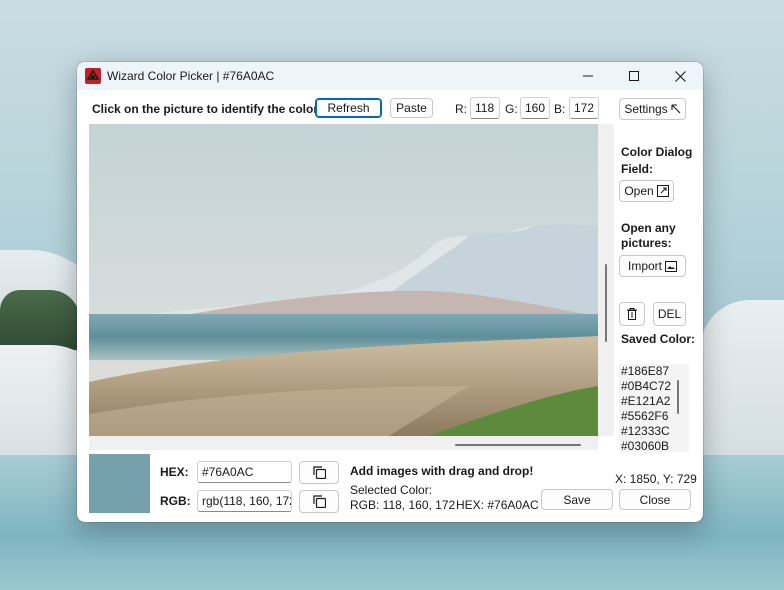  Describe the element at coordinates (390, 76) in the screenshot. I see `title-bar: Wizard Color Picker | #76A0AC` at that location.